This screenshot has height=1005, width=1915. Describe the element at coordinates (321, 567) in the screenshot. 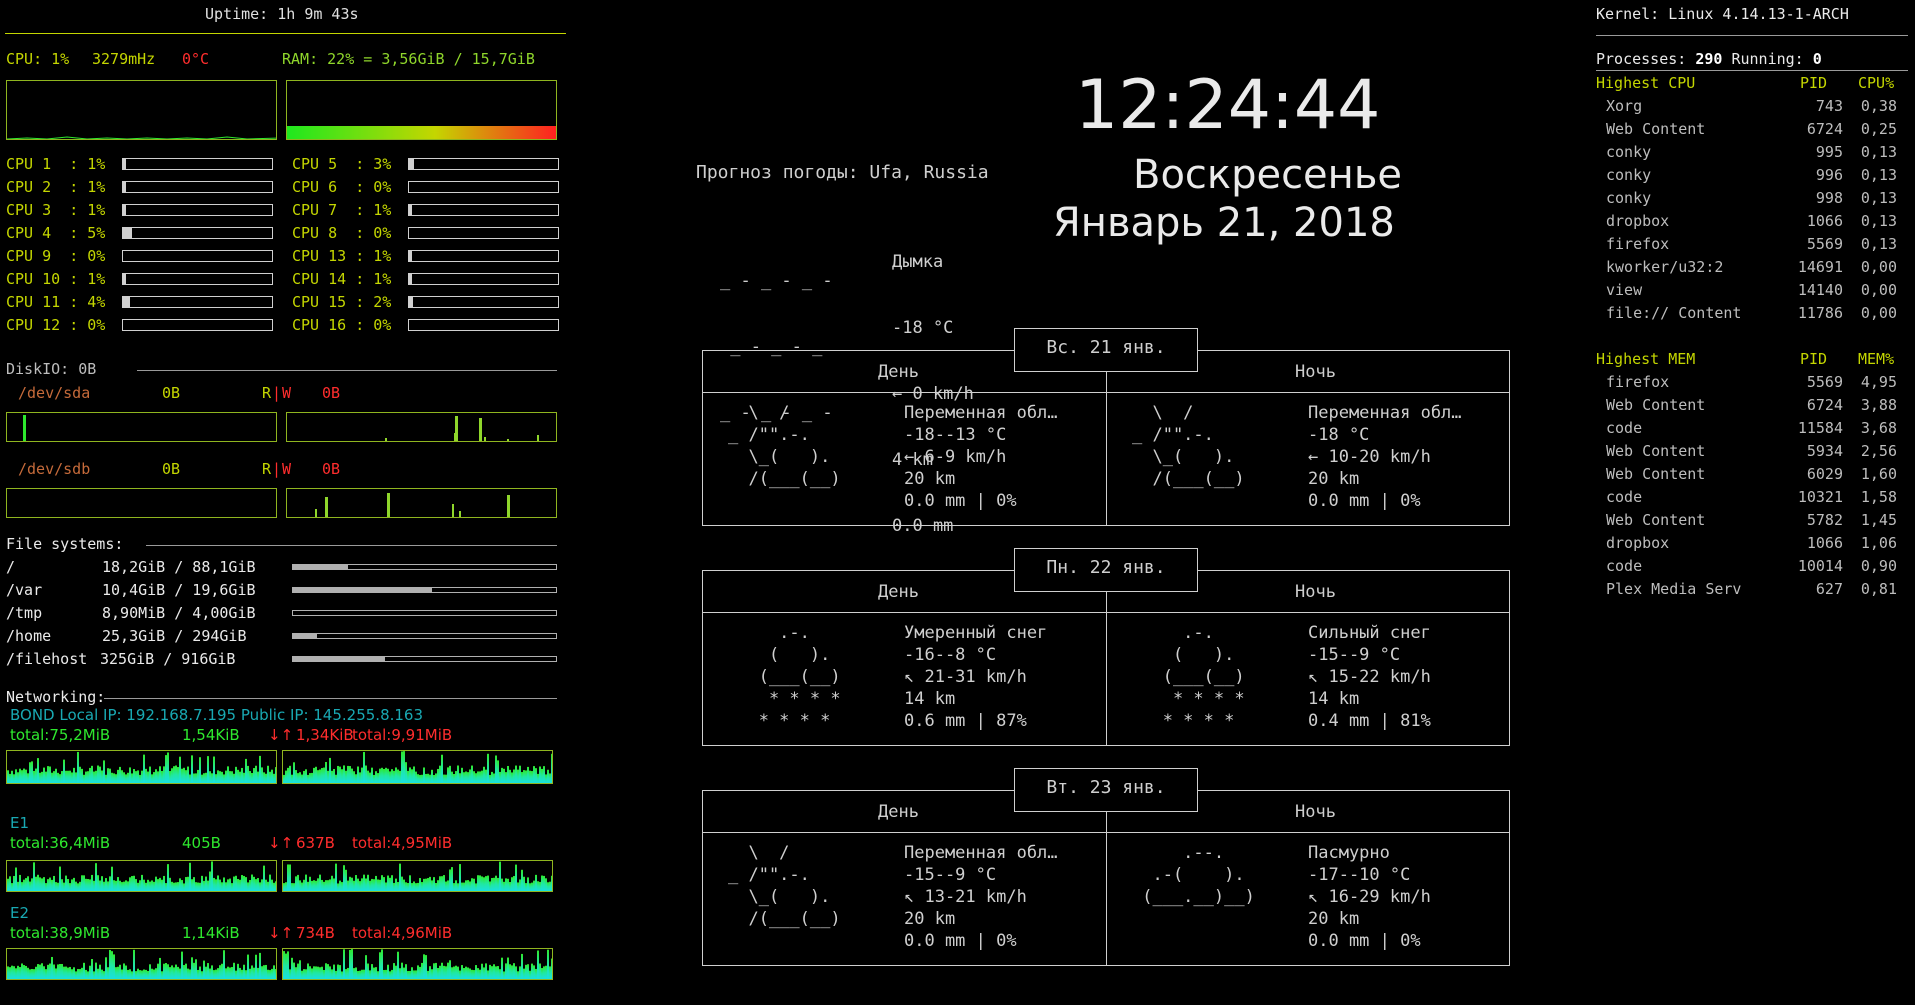

I see `fs-usage-bar-fill` at that location.